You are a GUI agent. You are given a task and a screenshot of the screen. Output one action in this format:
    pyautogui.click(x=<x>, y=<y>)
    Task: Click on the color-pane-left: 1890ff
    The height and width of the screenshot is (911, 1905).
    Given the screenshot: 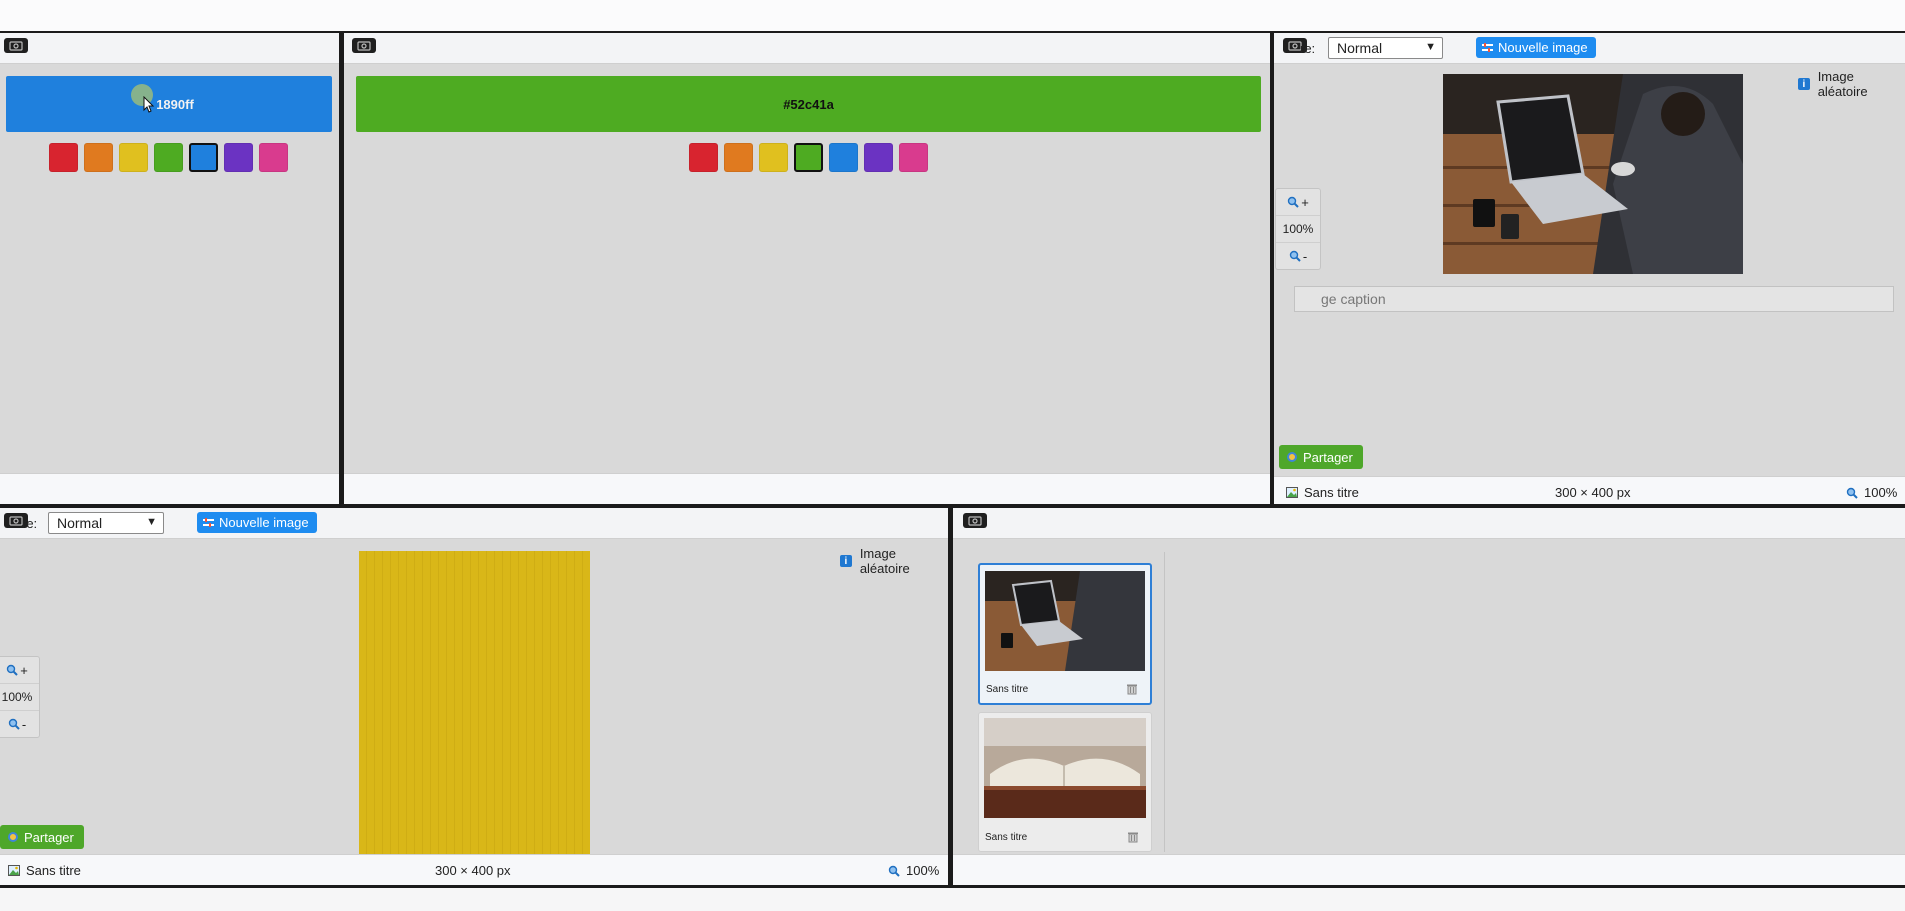 What is the action you would take?
    pyautogui.click(x=169, y=268)
    